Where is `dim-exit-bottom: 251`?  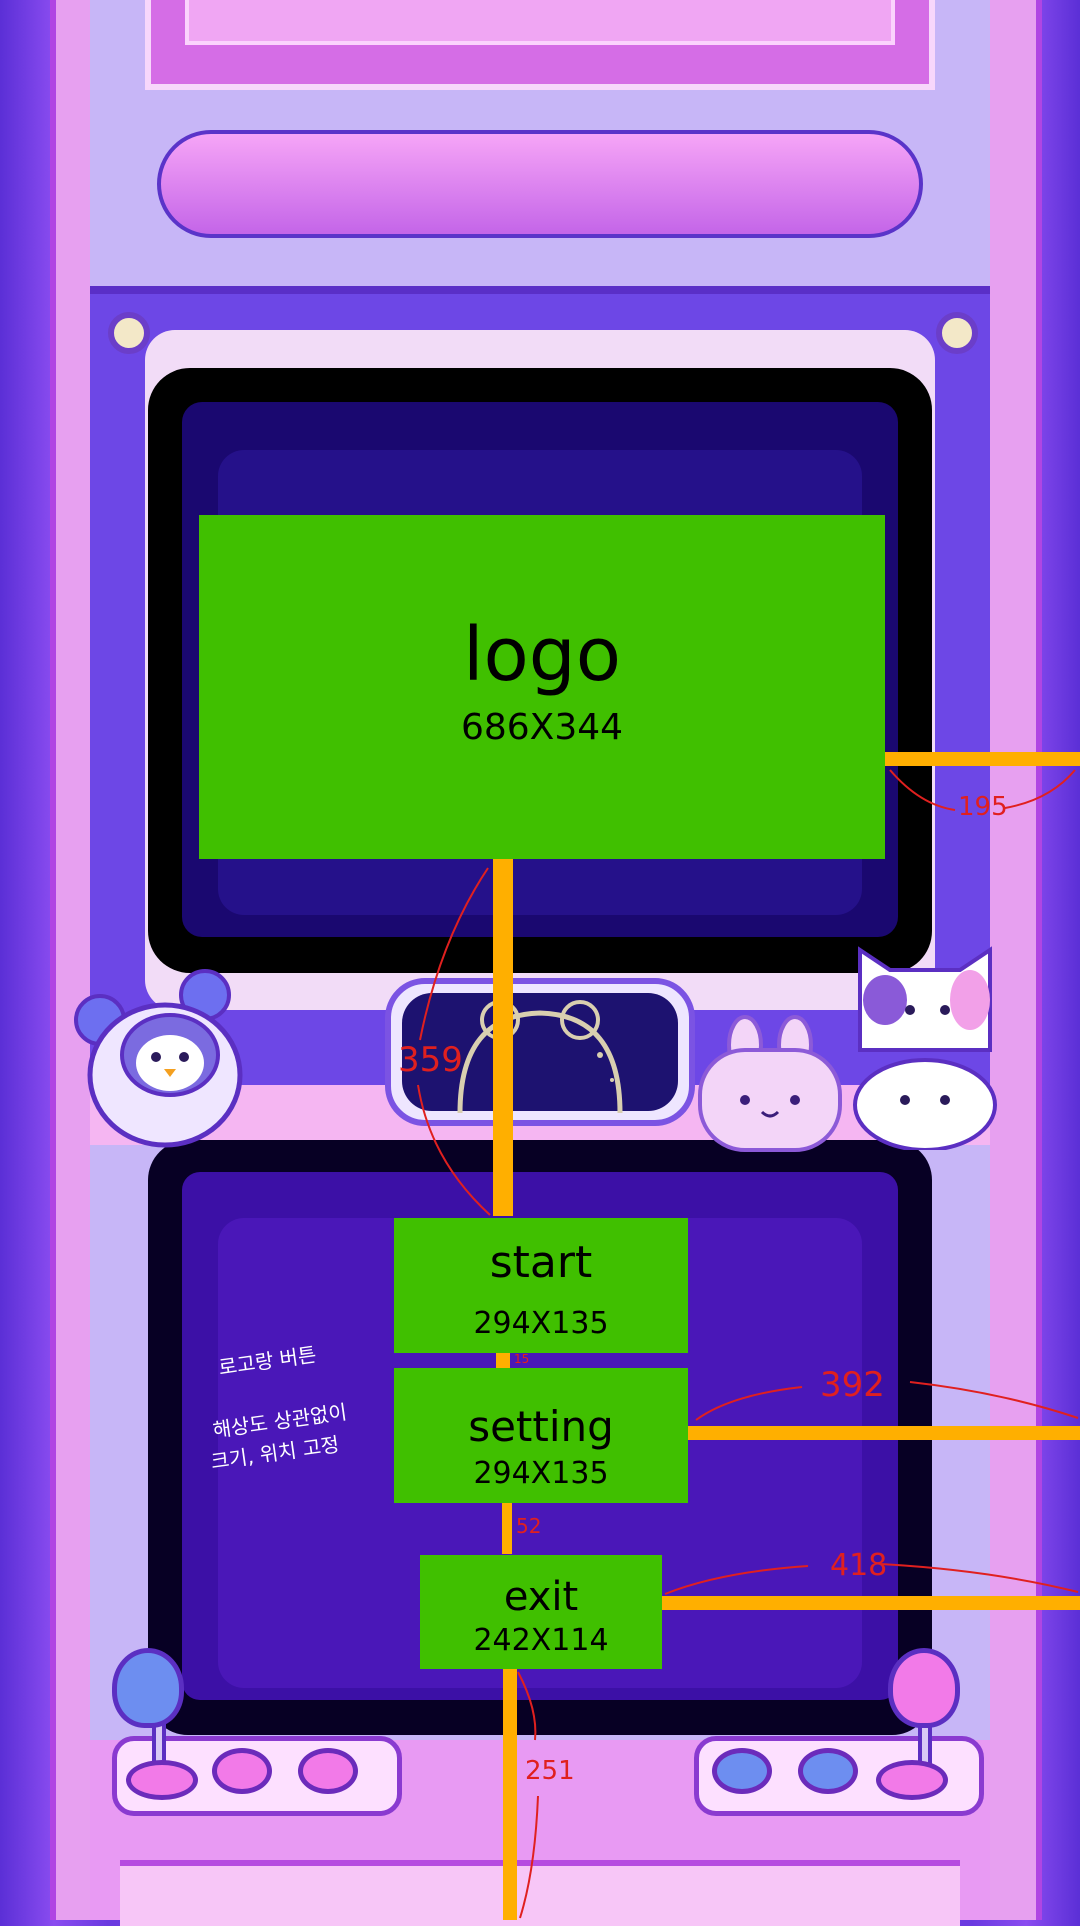 dim-exit-bottom: 251 is located at coordinates (550, 1771).